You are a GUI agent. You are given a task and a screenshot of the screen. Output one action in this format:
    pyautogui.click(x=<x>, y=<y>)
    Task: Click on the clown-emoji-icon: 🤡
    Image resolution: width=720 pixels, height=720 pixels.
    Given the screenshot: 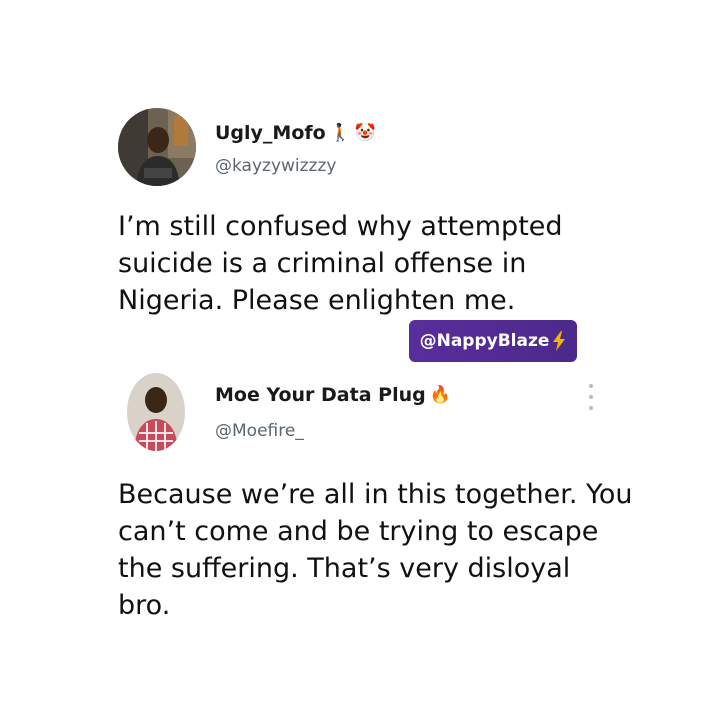 What is the action you would take?
    pyautogui.click(x=365, y=132)
    